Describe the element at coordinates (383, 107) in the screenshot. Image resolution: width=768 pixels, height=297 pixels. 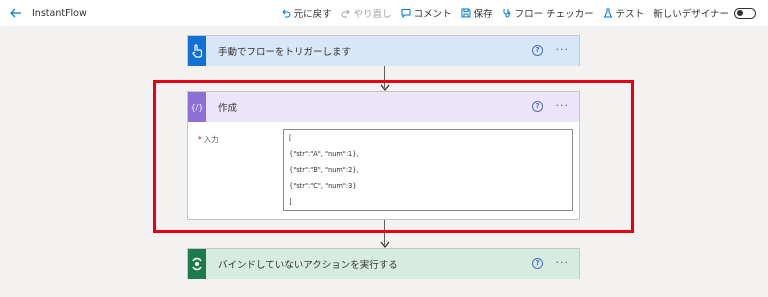
I see `compose-card-header: {/} 作成 ? ···` at that location.